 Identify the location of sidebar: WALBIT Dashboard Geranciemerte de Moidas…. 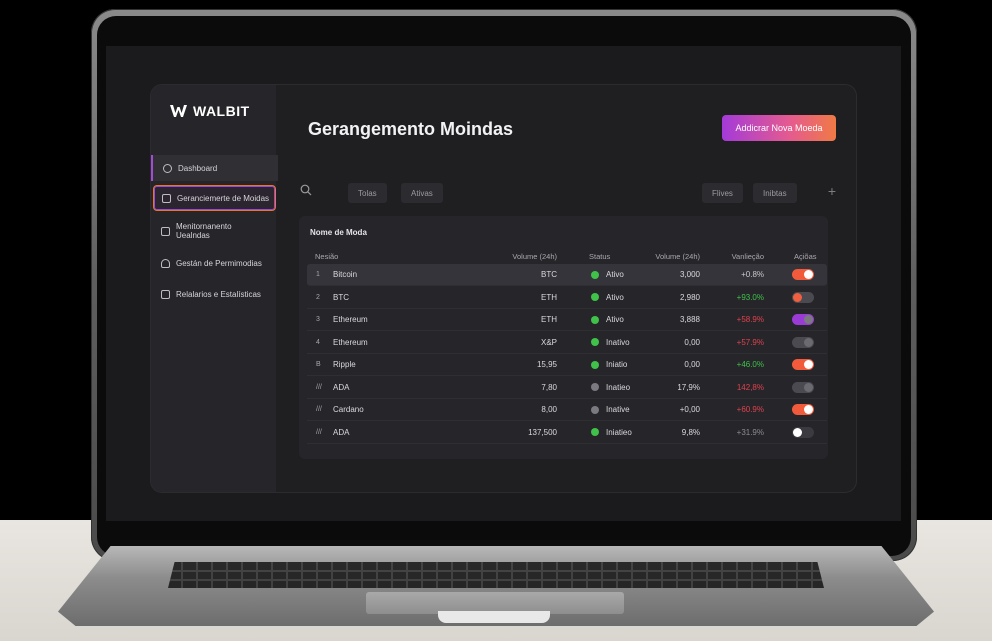
(214, 288).